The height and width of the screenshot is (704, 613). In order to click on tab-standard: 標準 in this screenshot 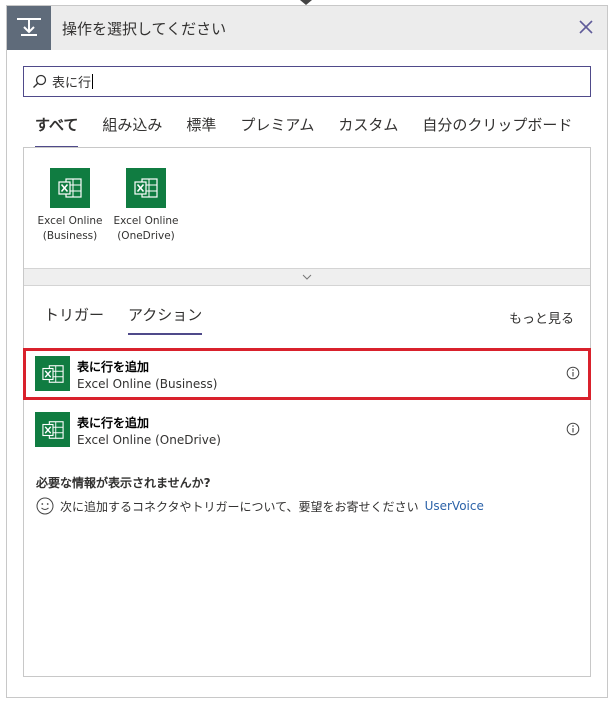, I will do `click(201, 131)`.